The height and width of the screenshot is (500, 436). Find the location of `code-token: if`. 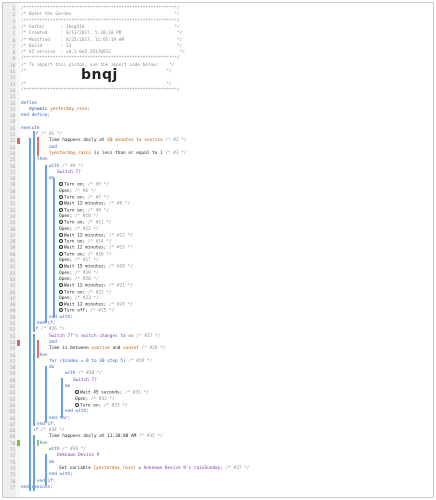

code-token: if is located at coordinates (36, 431).